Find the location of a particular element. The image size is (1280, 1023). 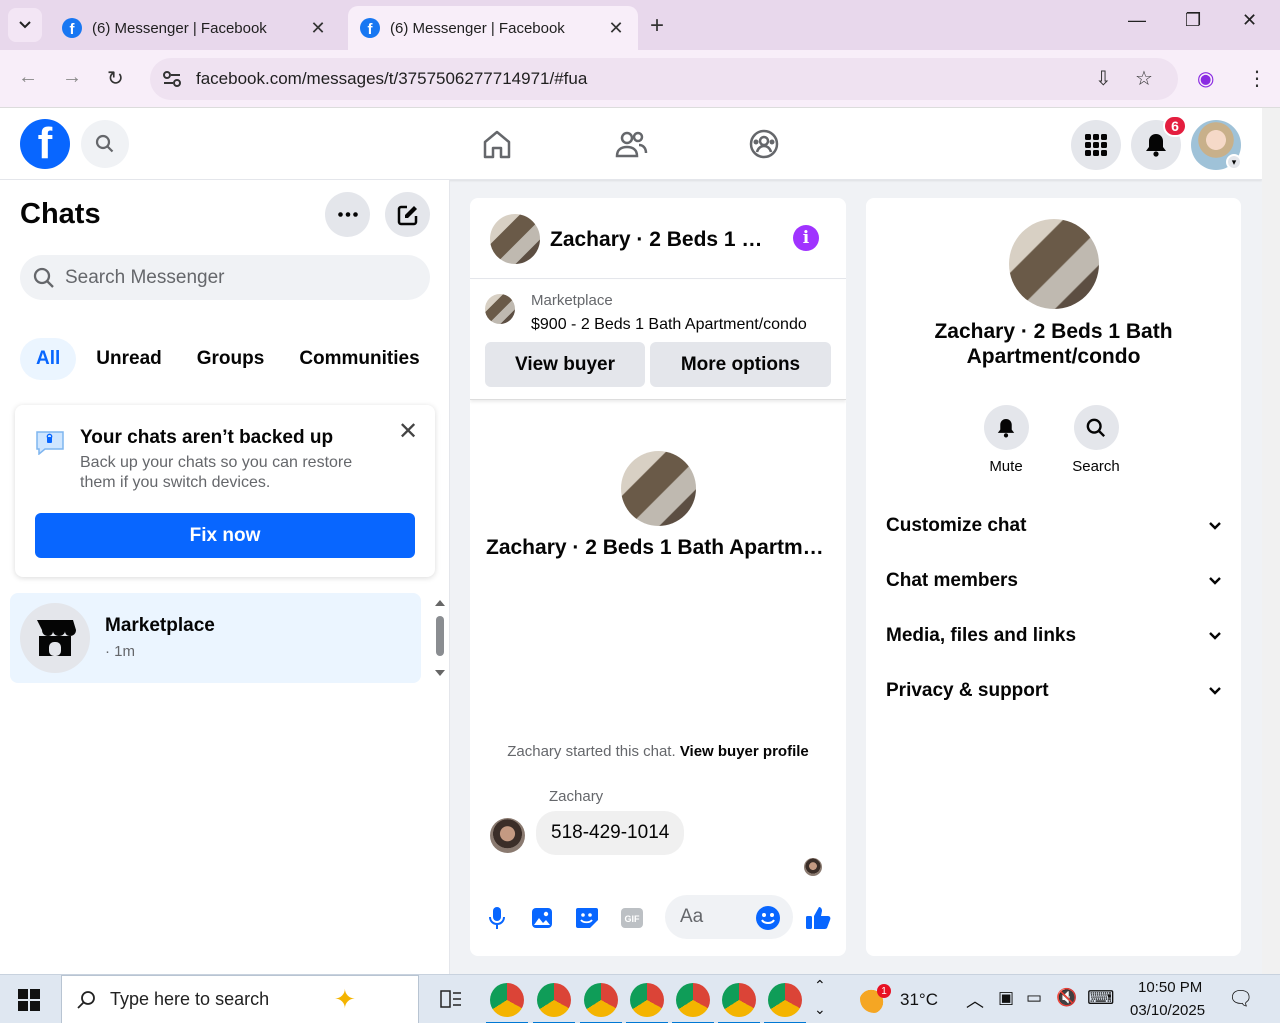

clock-time: 10:50 PM is located at coordinates (1170, 987).